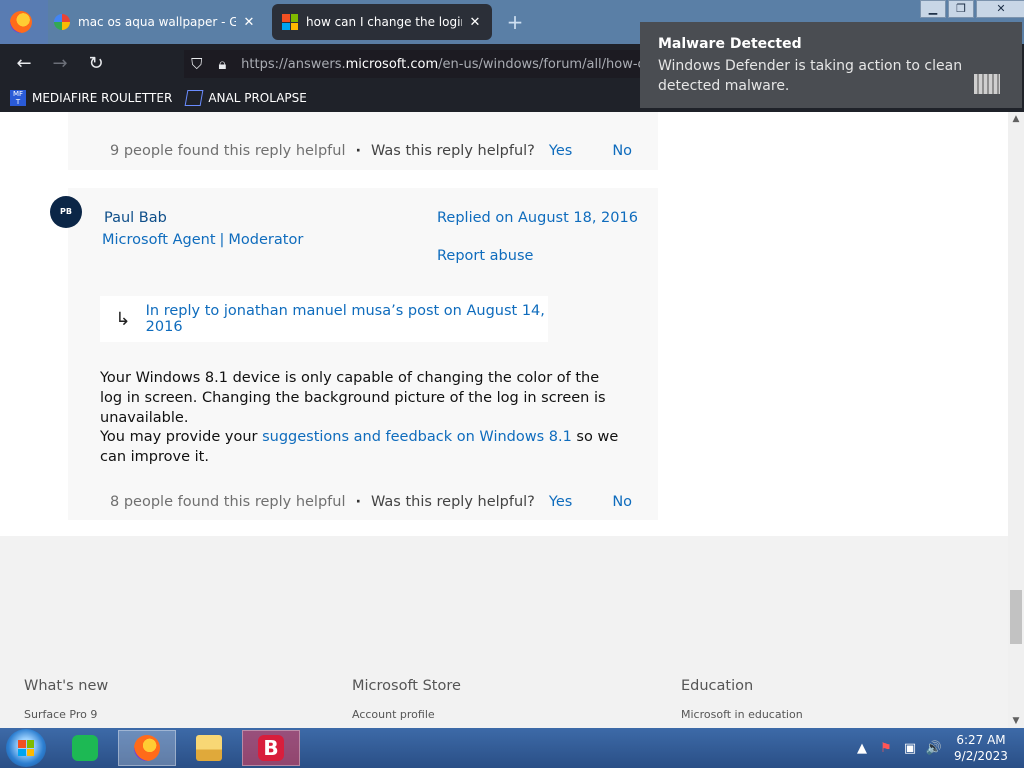 This screenshot has height=768, width=1024. Describe the element at coordinates (66, 212) in the screenshot. I see `avatar: PB` at that location.